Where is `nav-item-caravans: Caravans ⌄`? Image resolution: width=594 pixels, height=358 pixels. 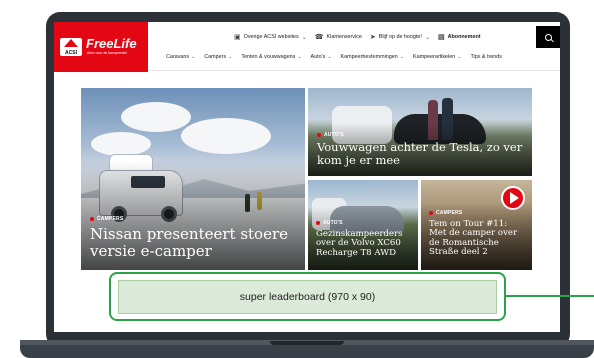
nav-item-caravans: Caravans ⌄ is located at coordinates (180, 57).